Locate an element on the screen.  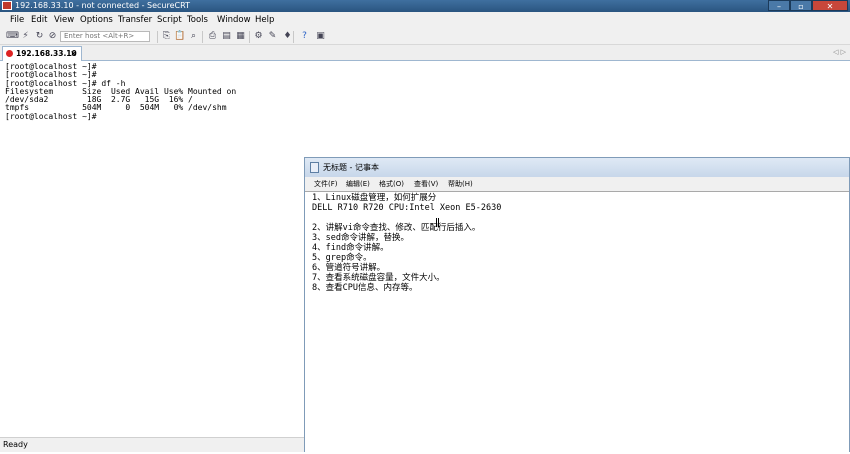
session-icon: ▣ is located at coordinates (320, 36).